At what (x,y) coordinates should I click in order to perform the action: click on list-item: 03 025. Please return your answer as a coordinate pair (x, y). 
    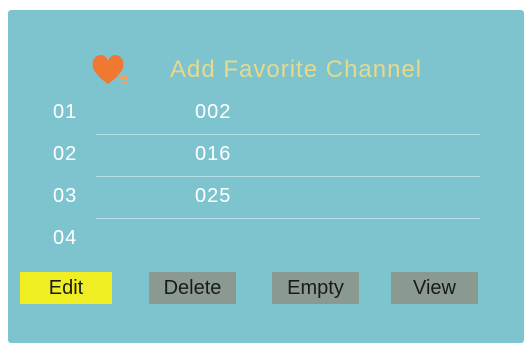
    Looking at the image, I should click on (266, 198).